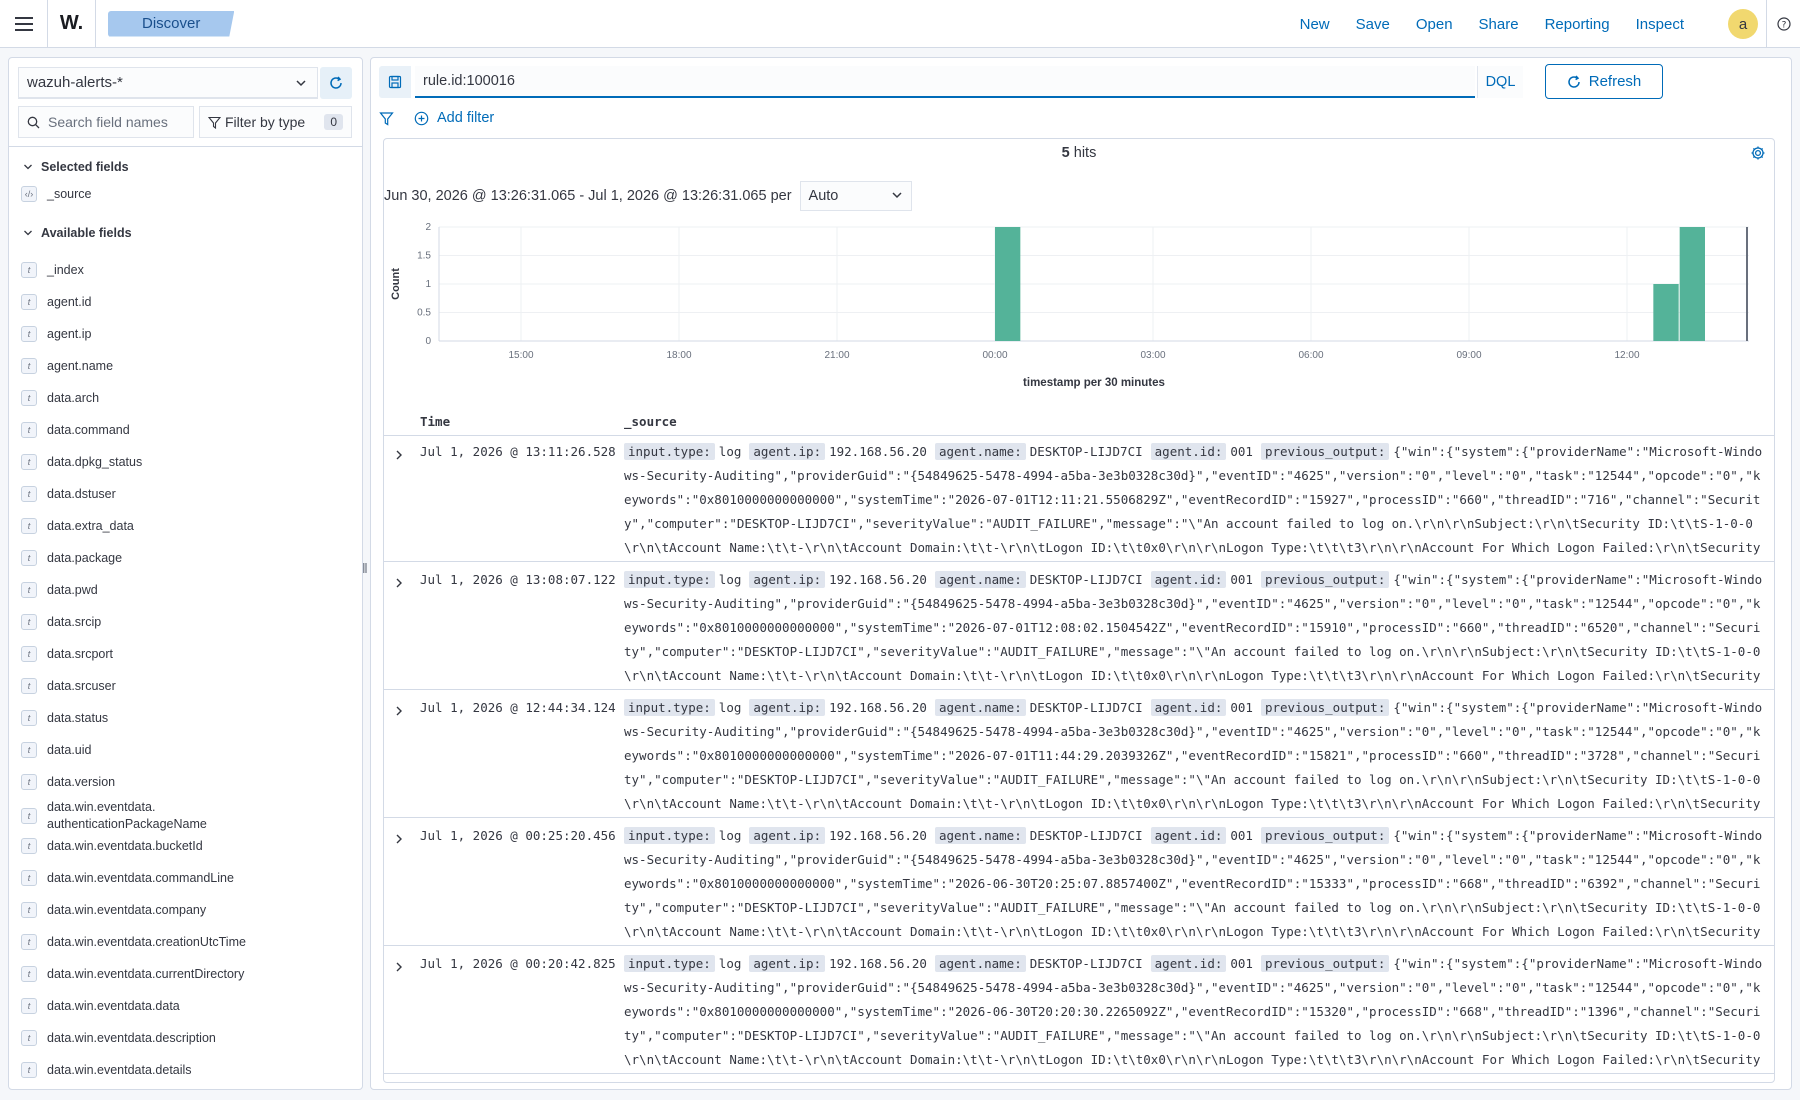 This screenshot has width=1800, height=1100. Describe the element at coordinates (395, 82) in the screenshot. I see `saved-queries-button` at that location.